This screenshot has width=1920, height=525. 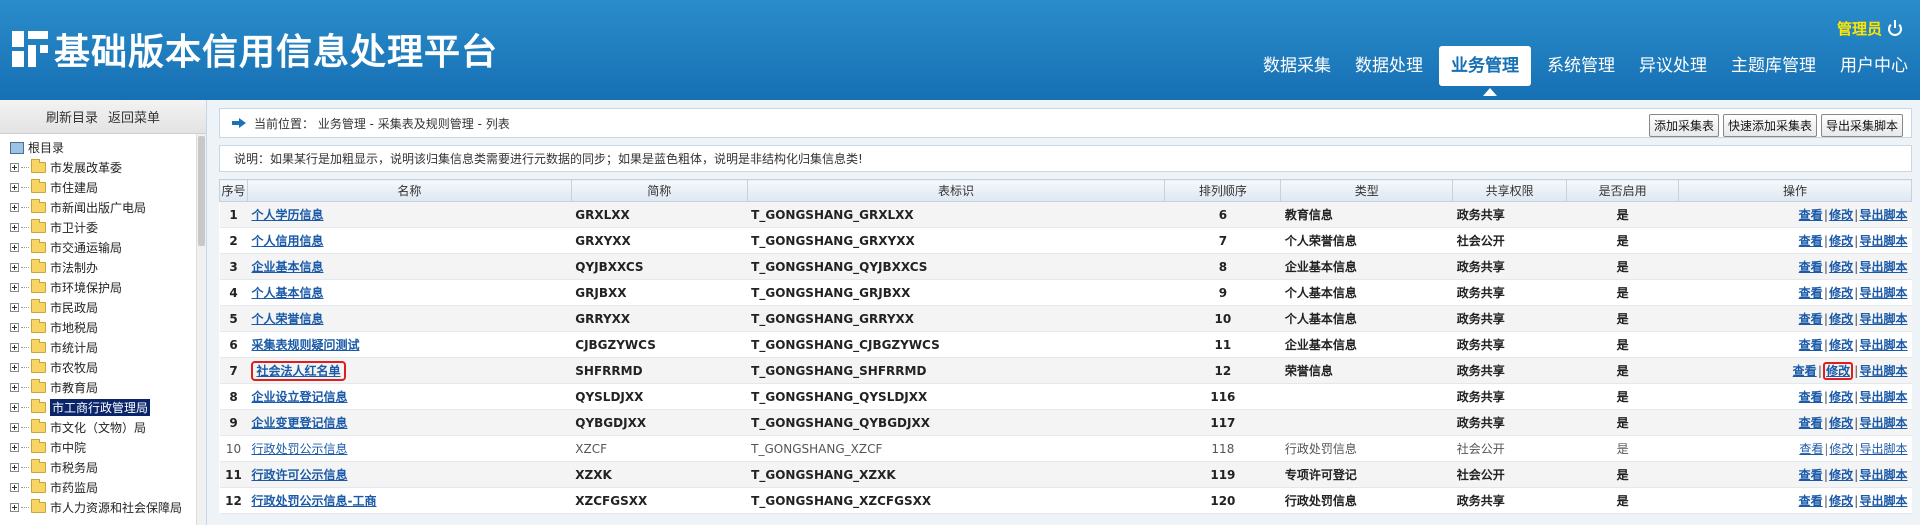 What do you see at coordinates (1861, 125) in the screenshot?
I see `export-script-button: 导出采集脚本` at bounding box center [1861, 125].